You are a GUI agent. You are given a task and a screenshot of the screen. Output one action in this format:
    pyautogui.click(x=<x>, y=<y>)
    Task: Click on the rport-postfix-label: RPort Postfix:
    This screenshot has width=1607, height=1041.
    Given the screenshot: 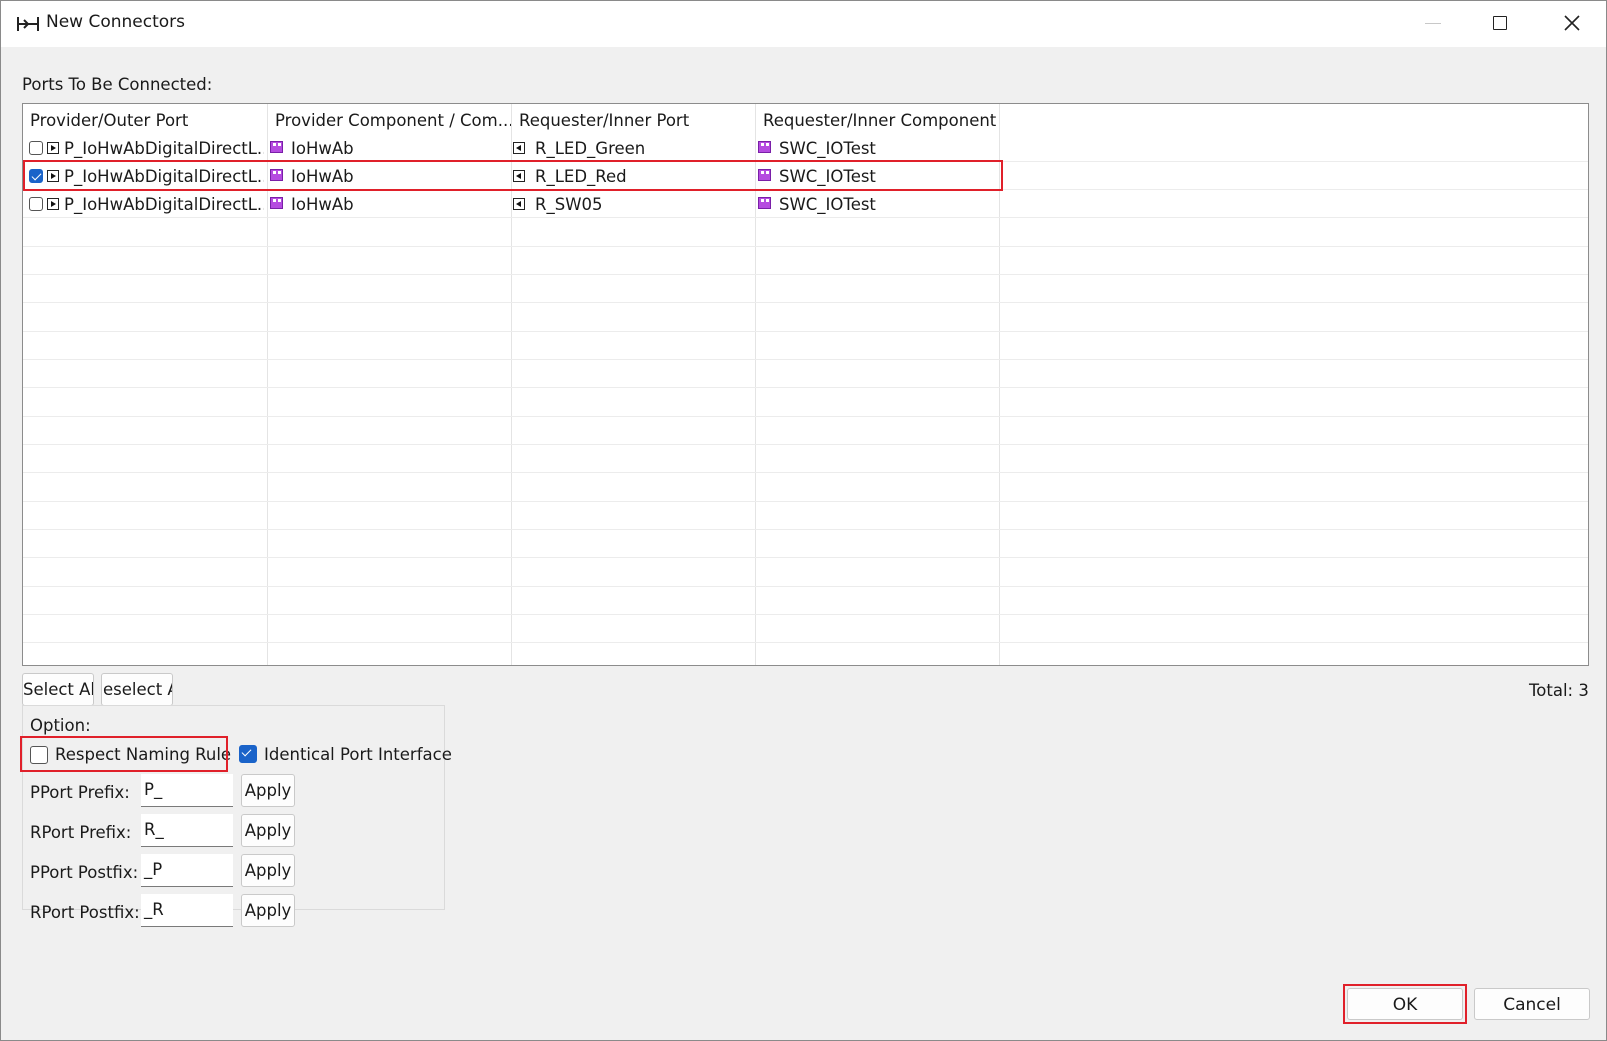 What is the action you would take?
    pyautogui.click(x=85, y=912)
    